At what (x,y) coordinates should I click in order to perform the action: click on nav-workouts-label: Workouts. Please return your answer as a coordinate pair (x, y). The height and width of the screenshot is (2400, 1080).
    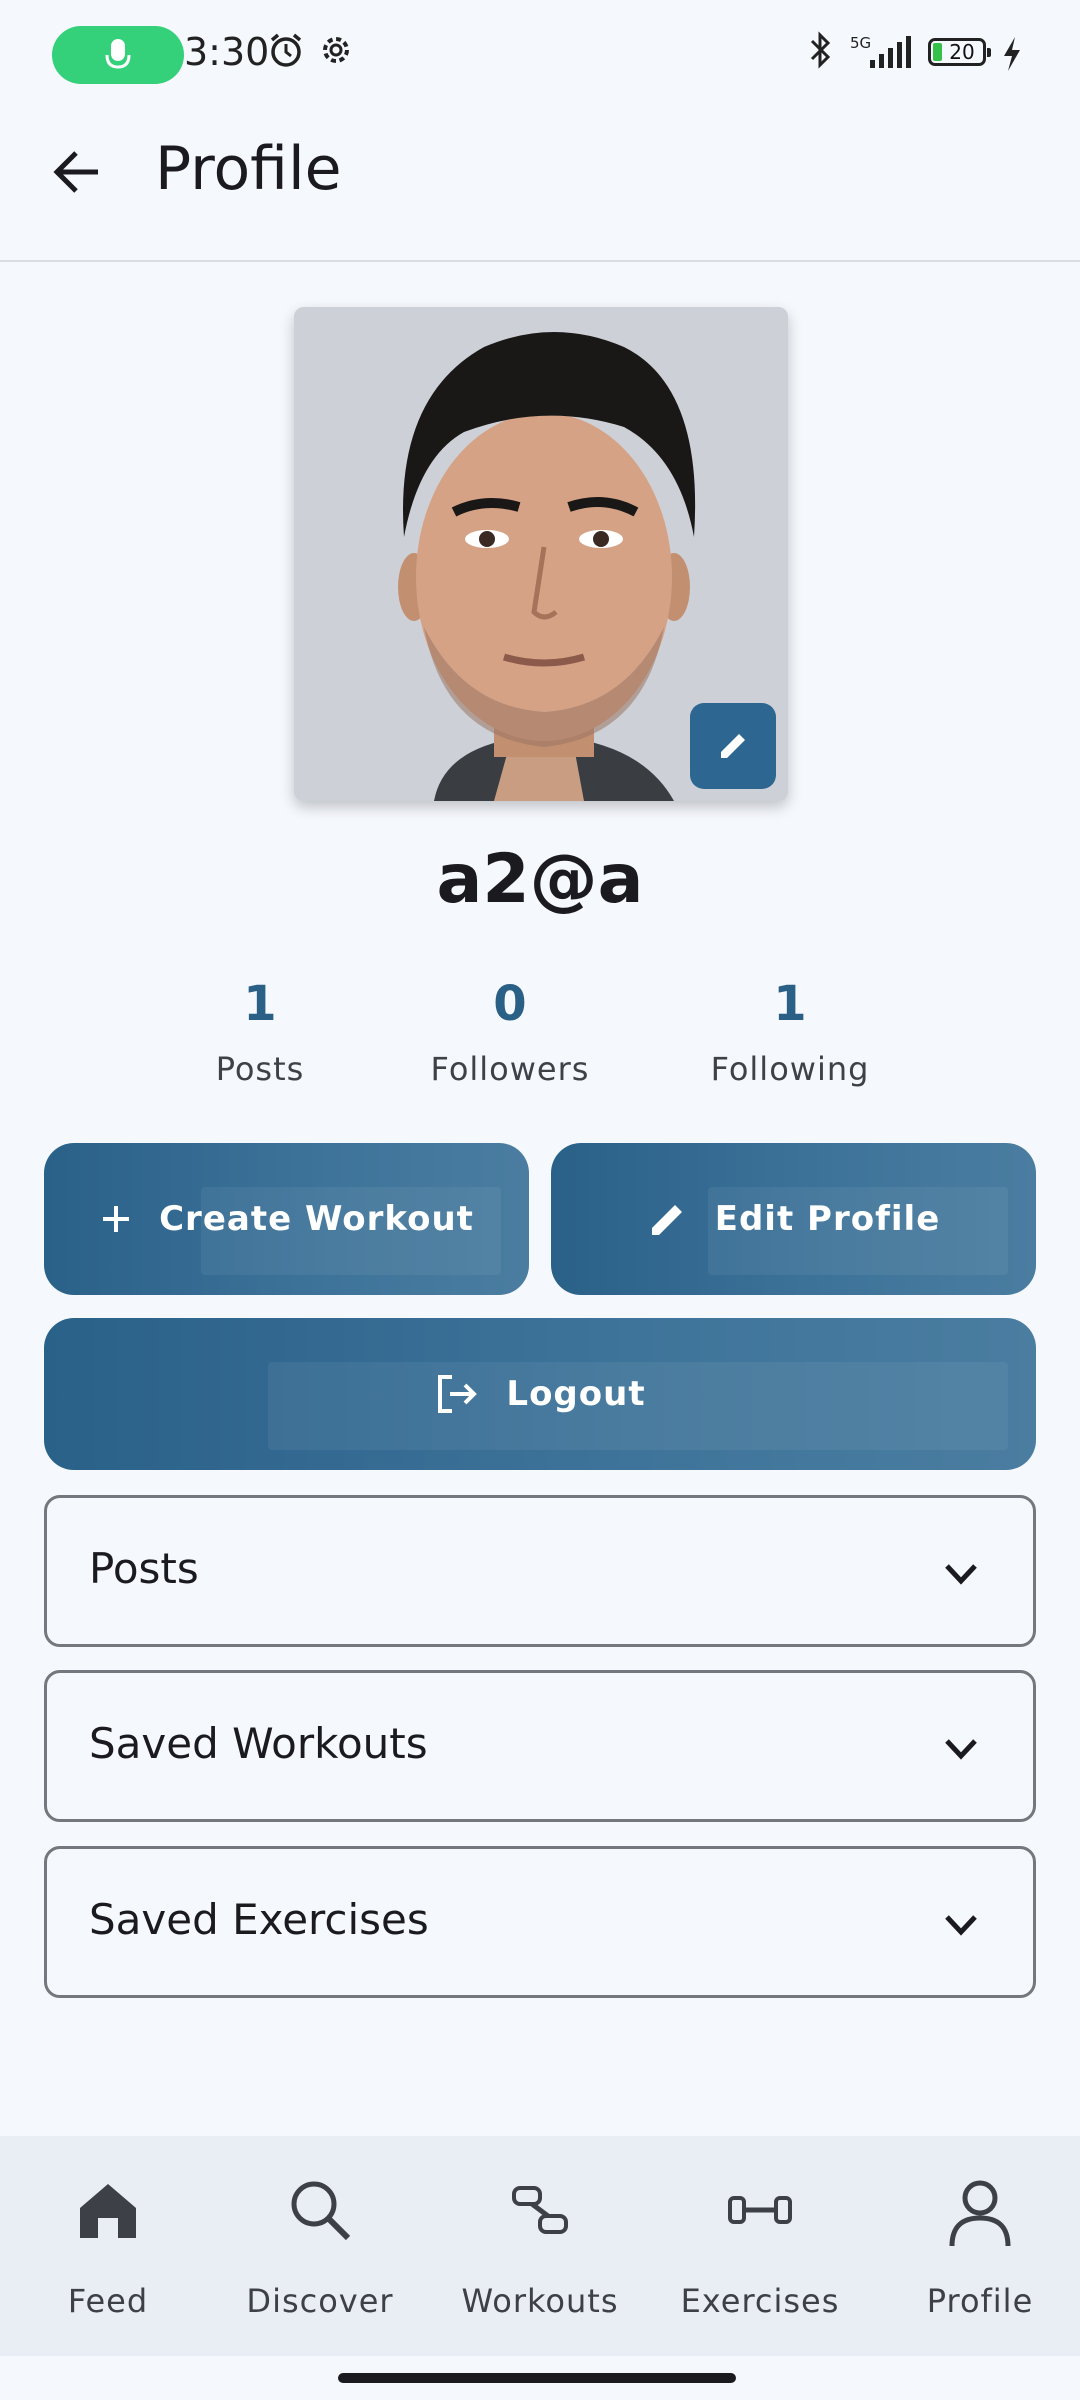
    Looking at the image, I should click on (540, 2301).